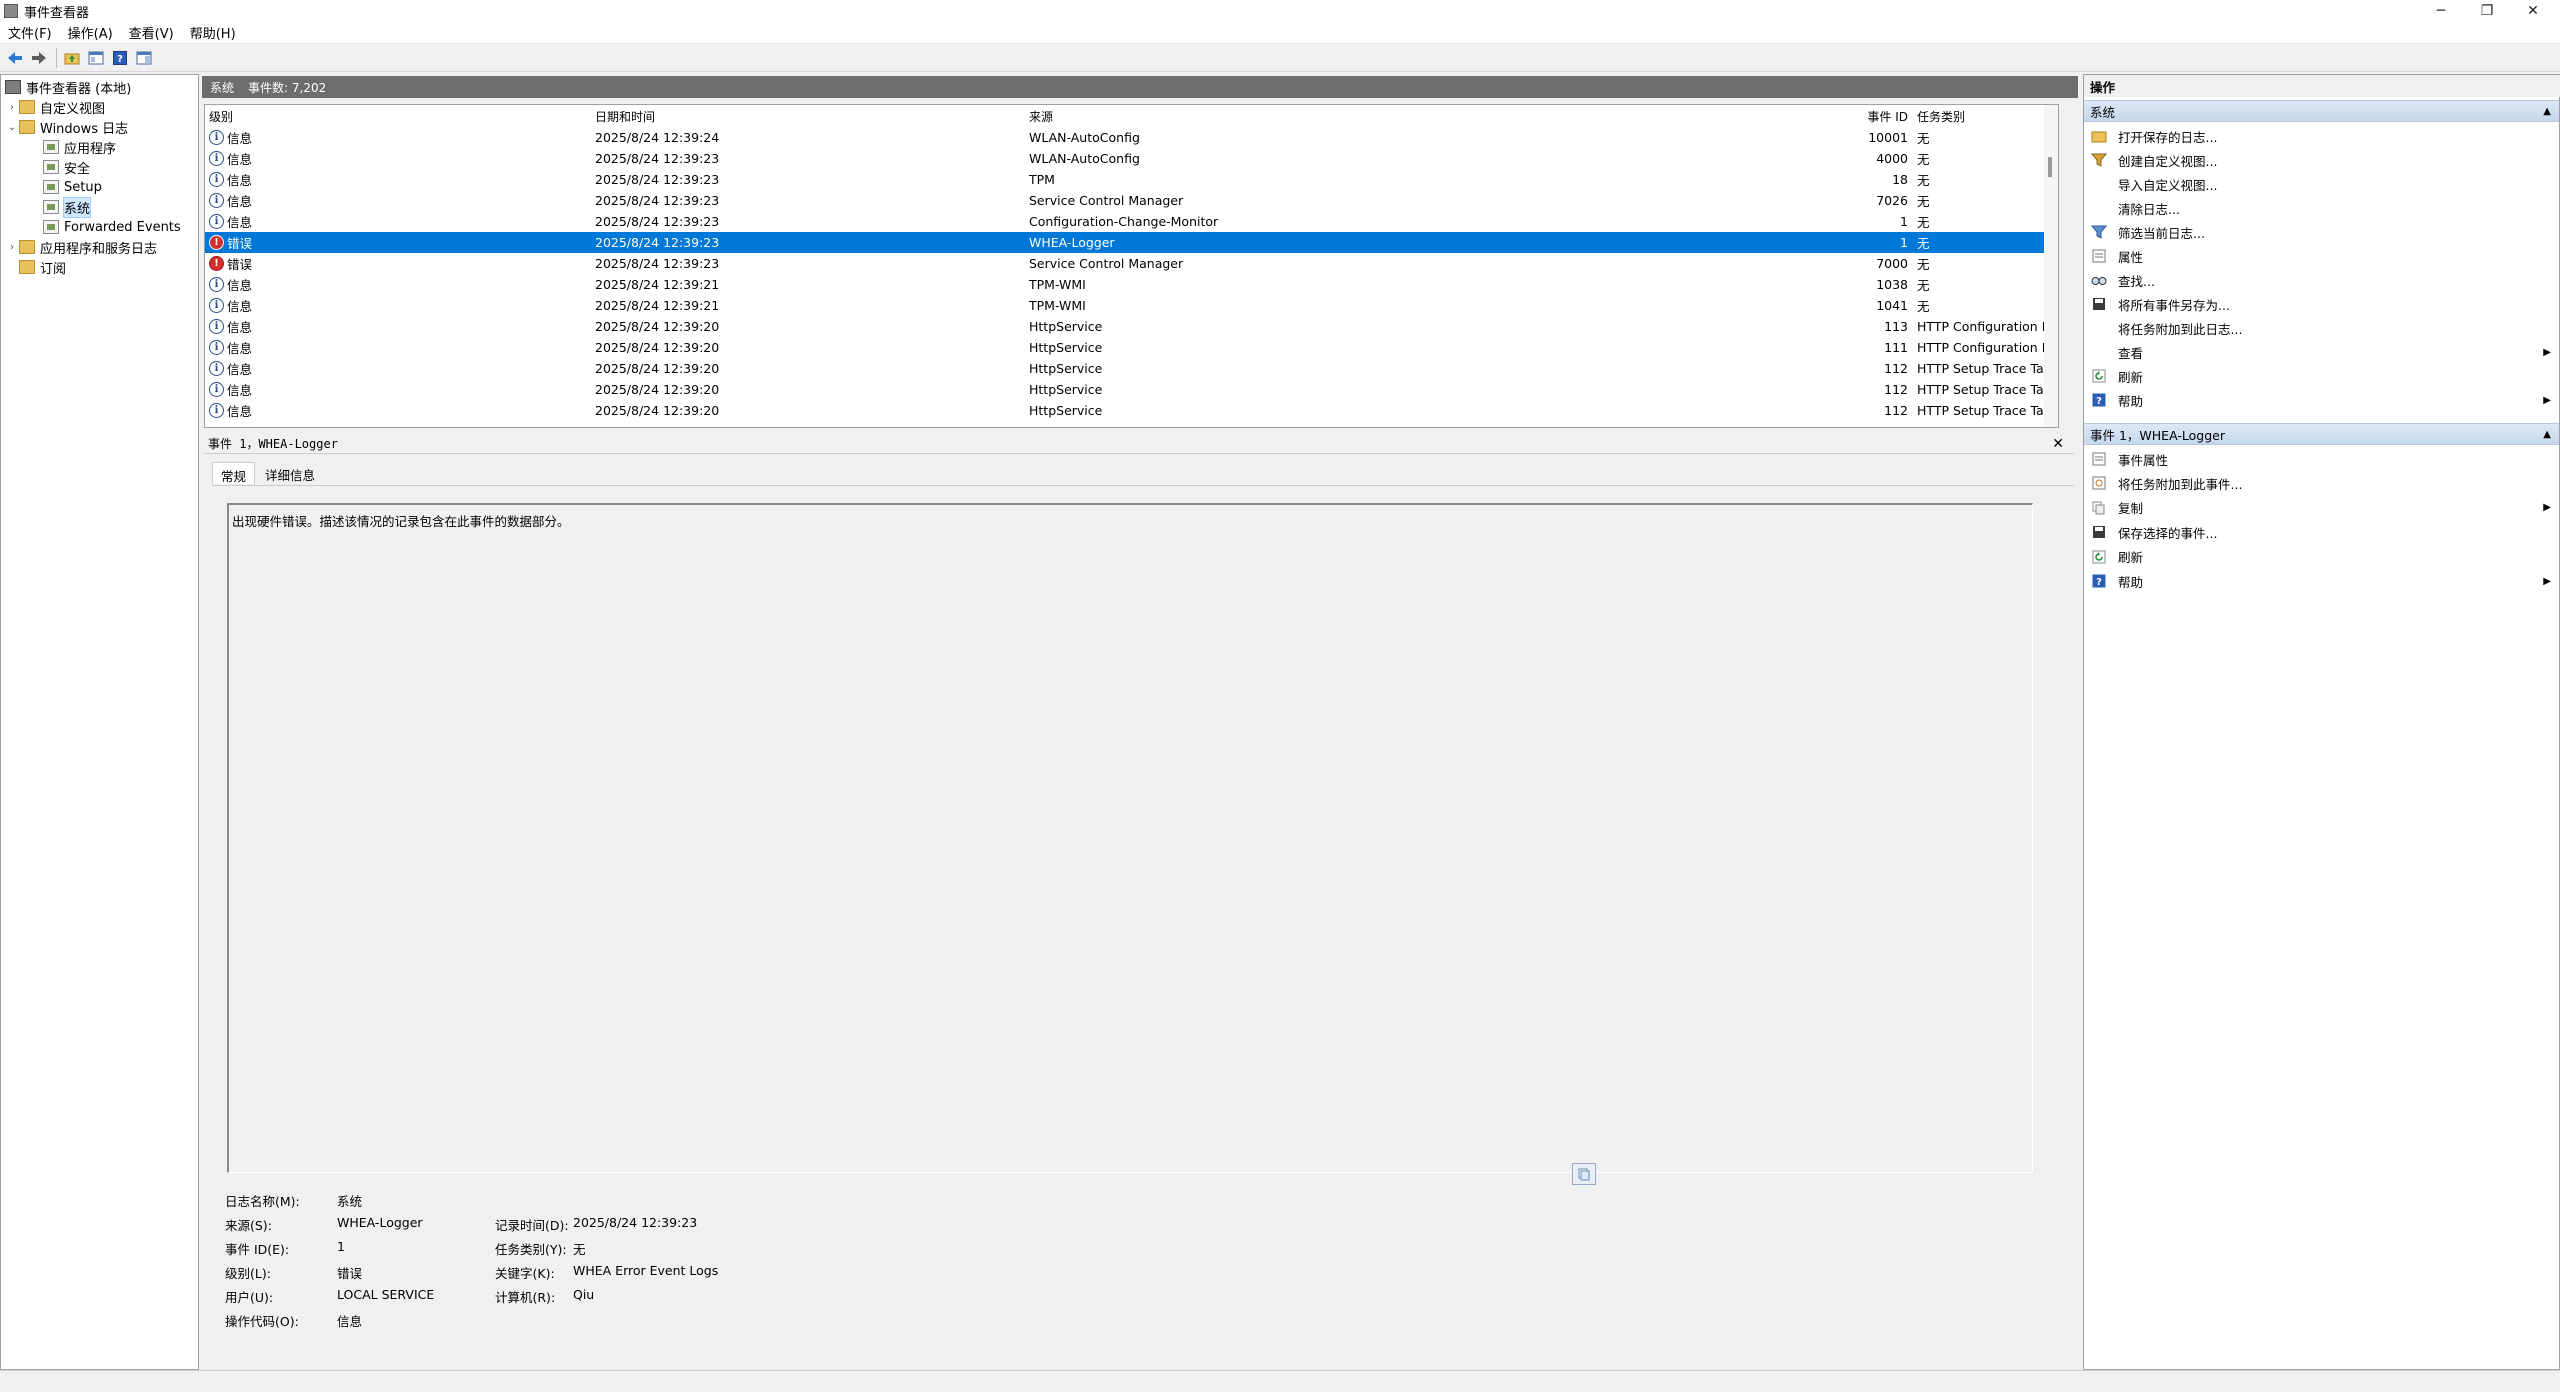  Describe the element at coordinates (1896, 389) in the screenshot. I see `cell-event-id: 112` at that location.